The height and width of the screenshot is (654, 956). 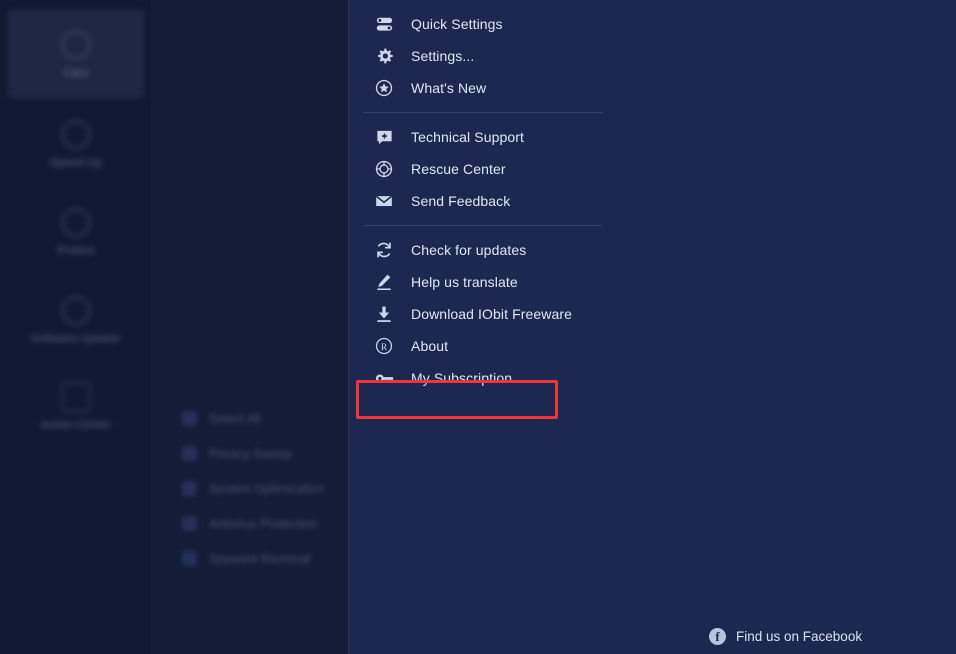 I want to click on list-item-label: Antivirus Protection, so click(x=263, y=523).